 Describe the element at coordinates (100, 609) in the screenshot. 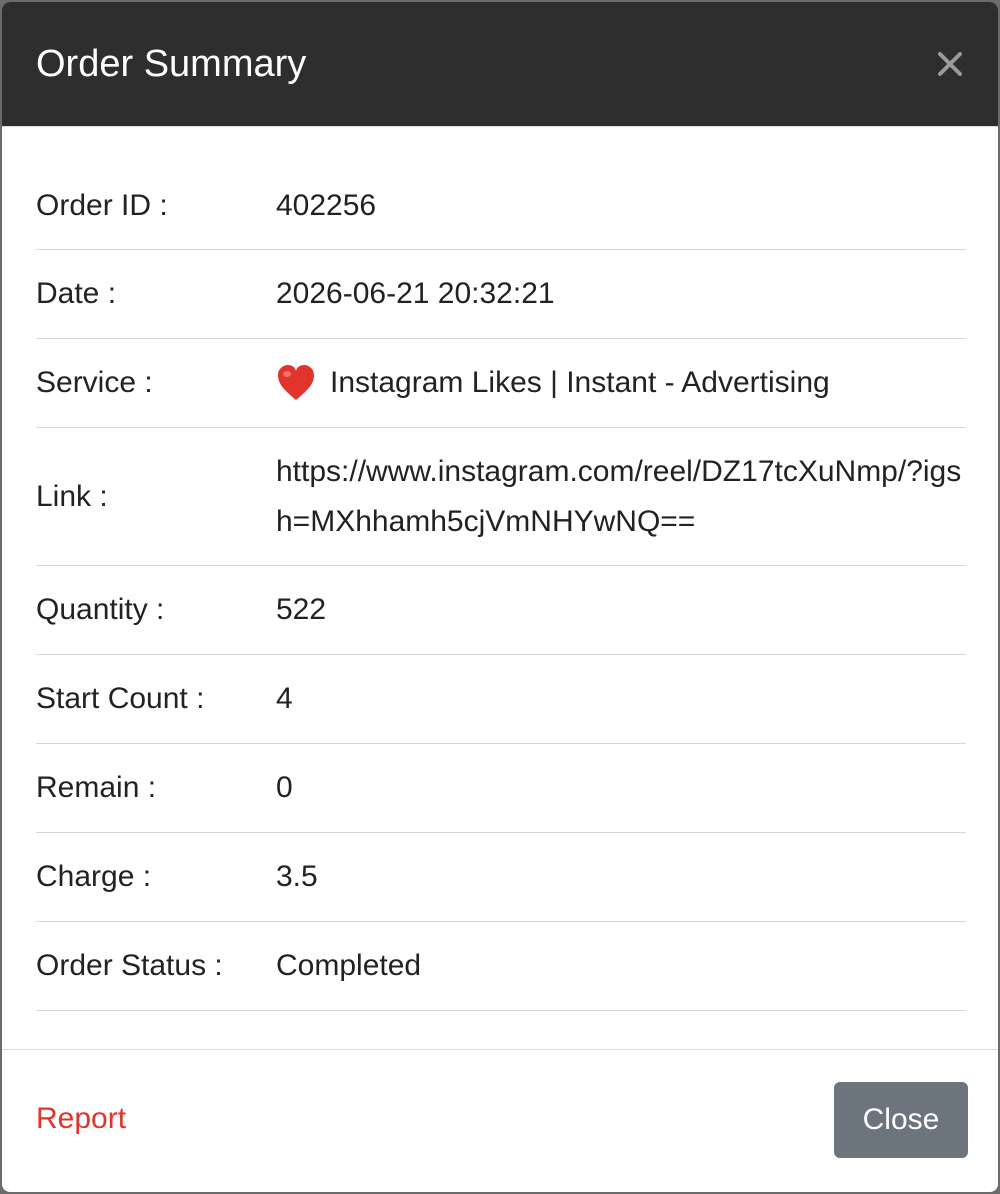

I see `quantity-label: Quantity :` at that location.